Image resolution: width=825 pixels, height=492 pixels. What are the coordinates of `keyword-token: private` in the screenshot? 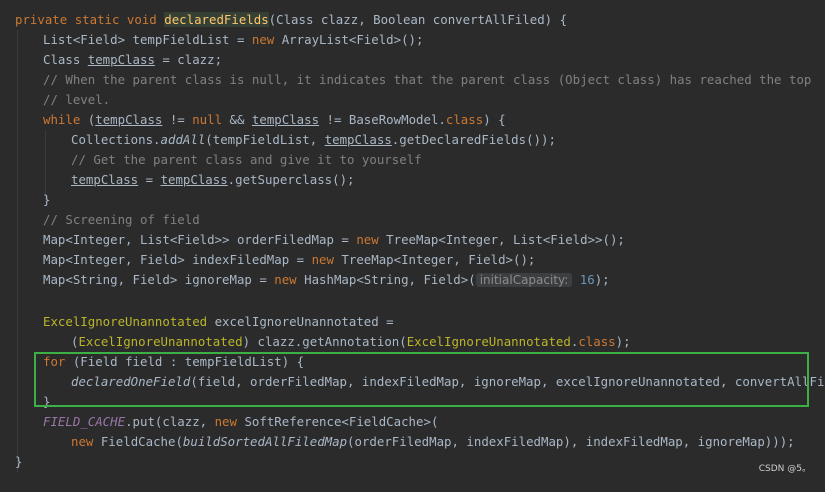 It's located at (41, 19).